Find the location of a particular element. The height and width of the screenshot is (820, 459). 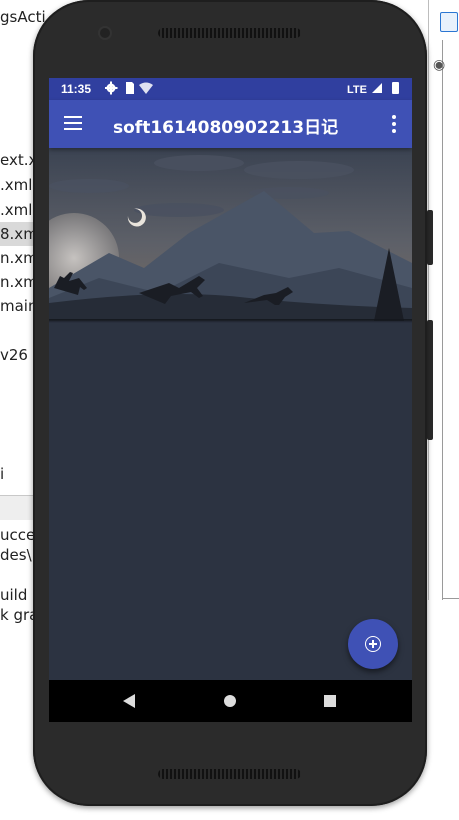

ide-right-divider-bottom is located at coordinates (450, 598).